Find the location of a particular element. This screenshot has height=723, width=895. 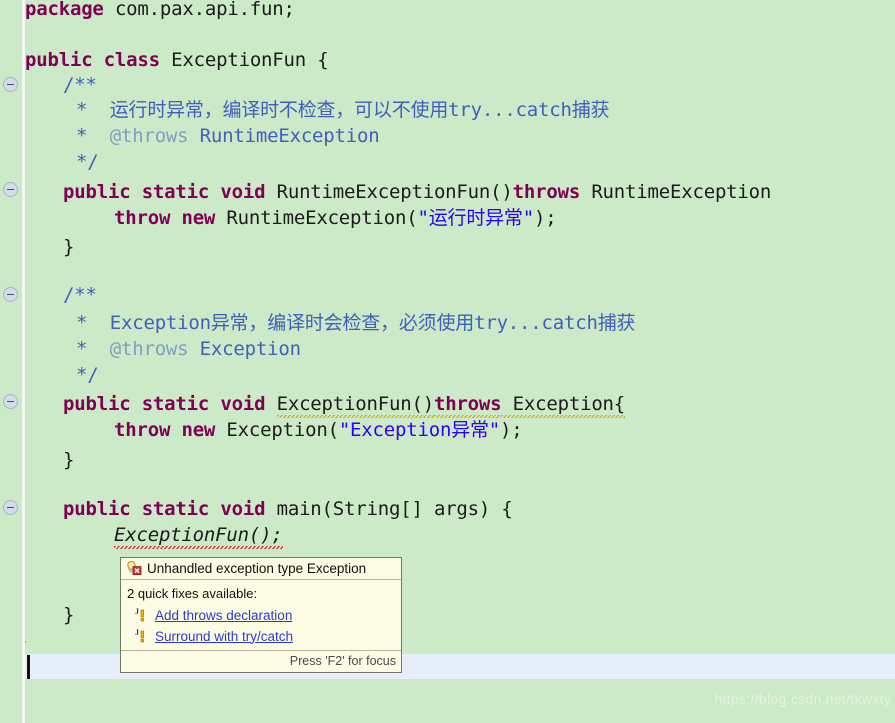

code-line-main-close: } is located at coordinates (68, 615).